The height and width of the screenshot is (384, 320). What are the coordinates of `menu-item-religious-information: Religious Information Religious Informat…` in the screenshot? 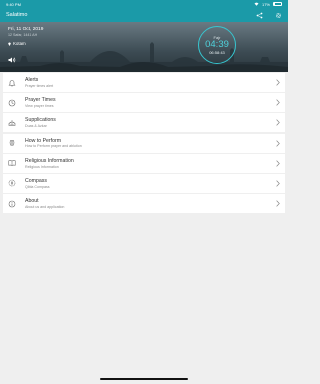 It's located at (144, 163).